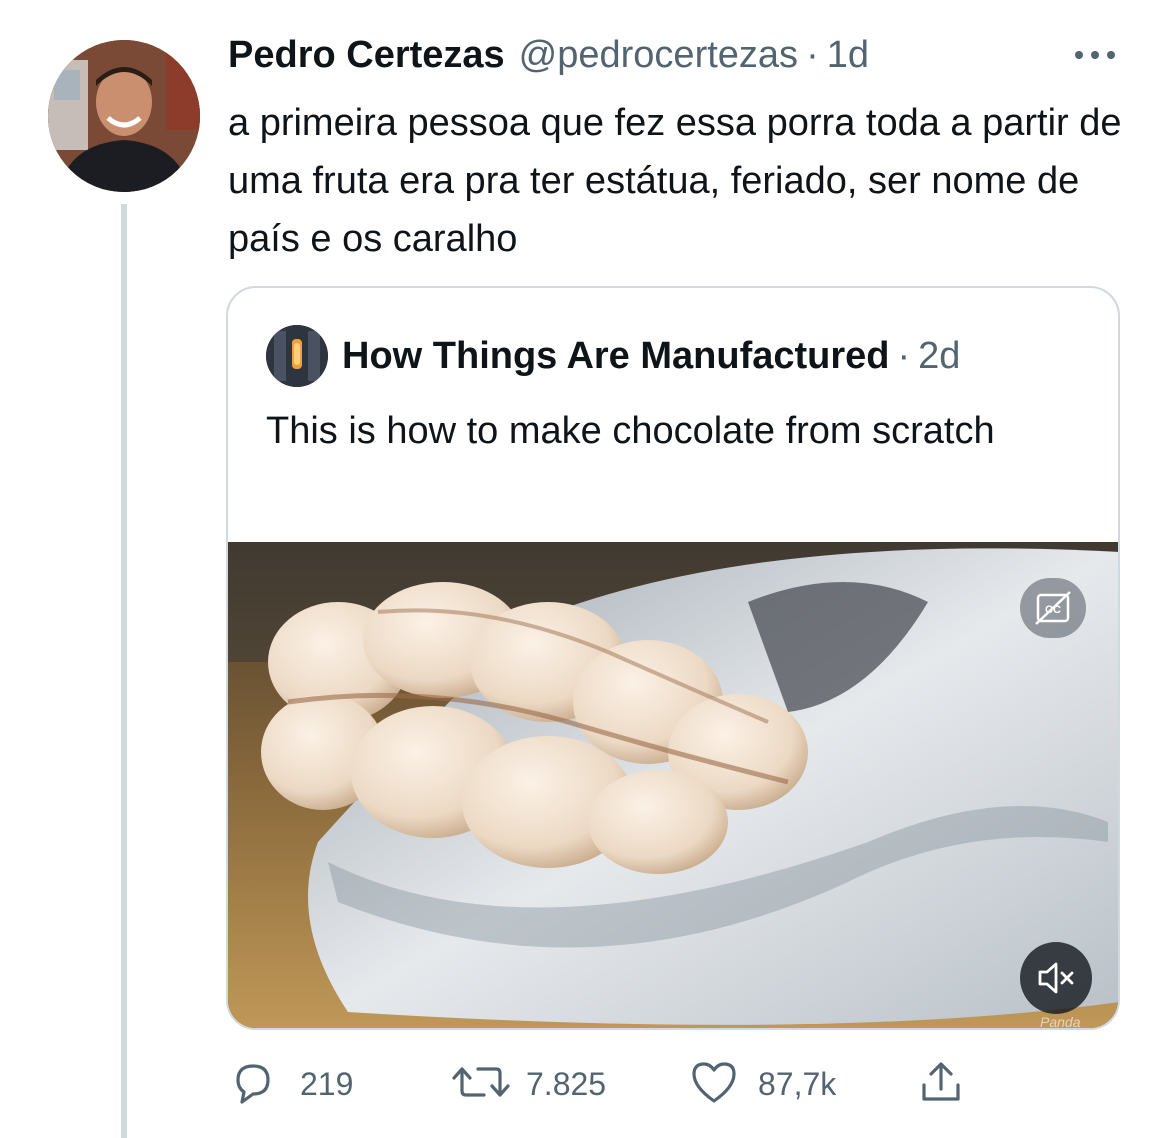 Image resolution: width=1170 pixels, height=1138 pixels. I want to click on quoted-tweet-header: How Things Are Manufactured · 2d, so click(613, 356).